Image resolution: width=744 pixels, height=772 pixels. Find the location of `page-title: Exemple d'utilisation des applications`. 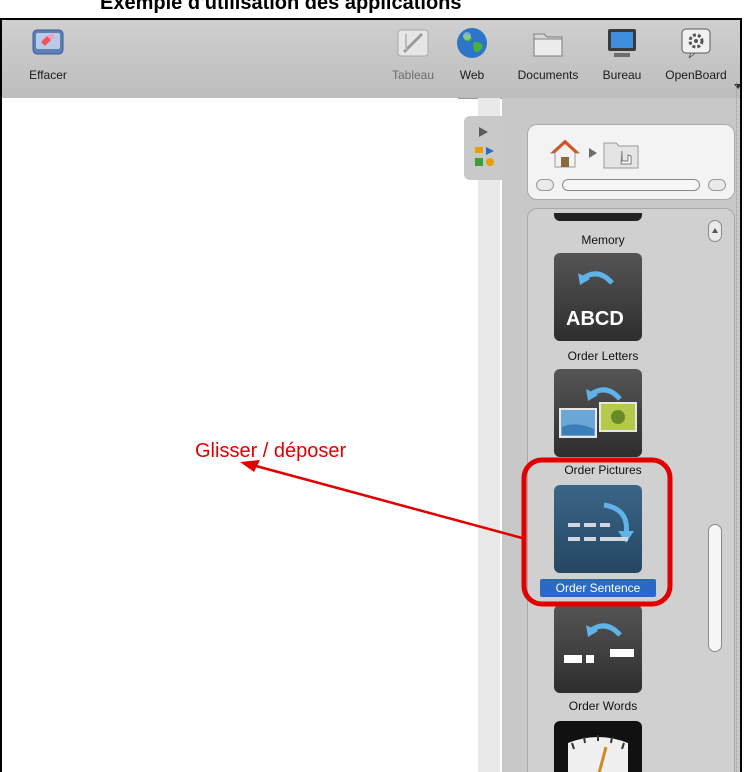

page-title: Exemple d'utilisation des applications is located at coordinates (281, 7).